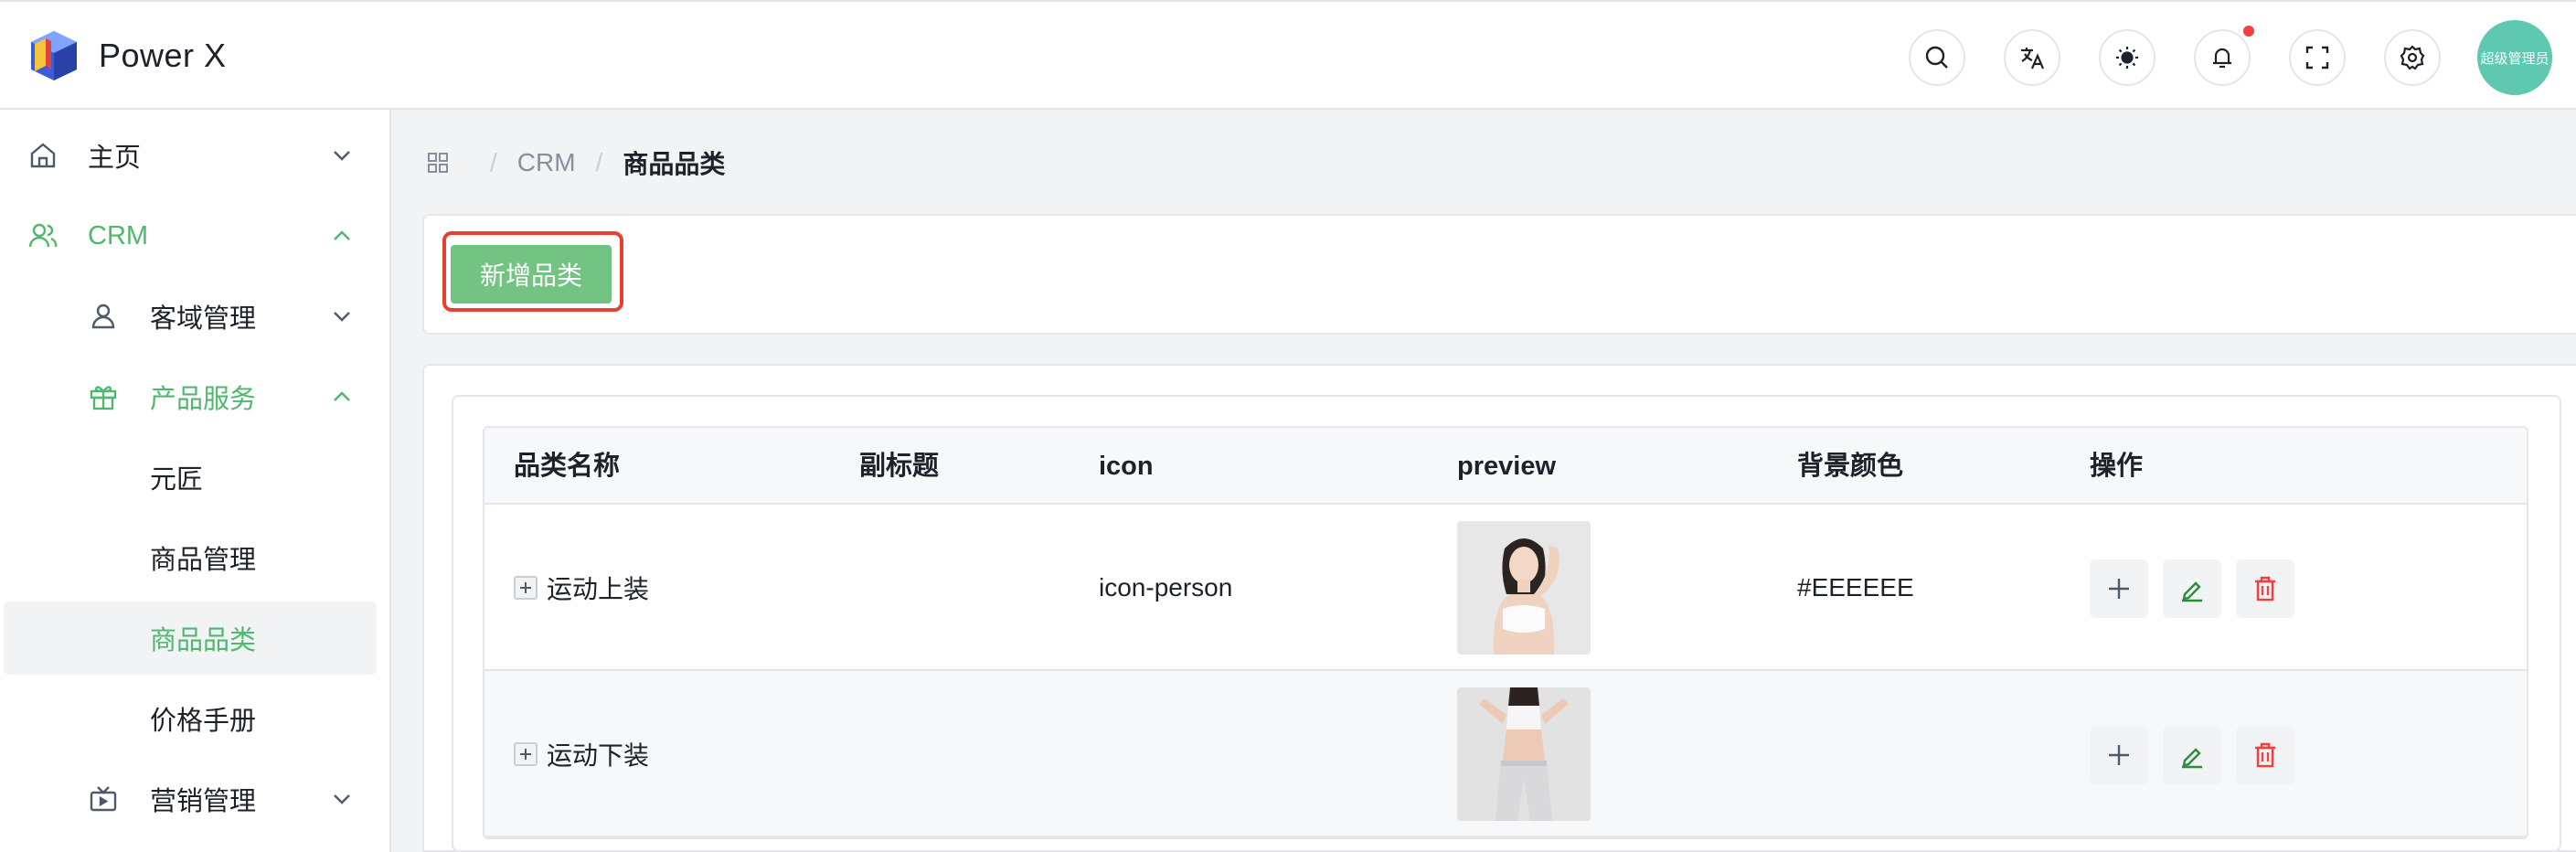 This screenshot has height=852, width=2576. I want to click on column-header-bg-color: 背景颜色, so click(1850, 466).